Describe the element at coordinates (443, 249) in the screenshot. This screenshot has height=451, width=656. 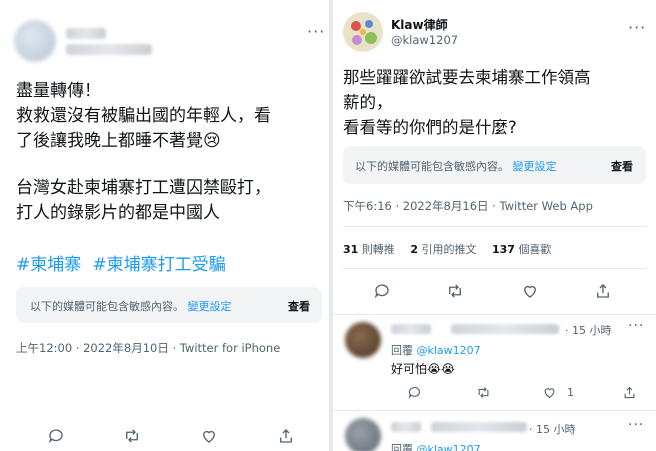
I see `quotes-stat: 2 引用的推文` at that location.